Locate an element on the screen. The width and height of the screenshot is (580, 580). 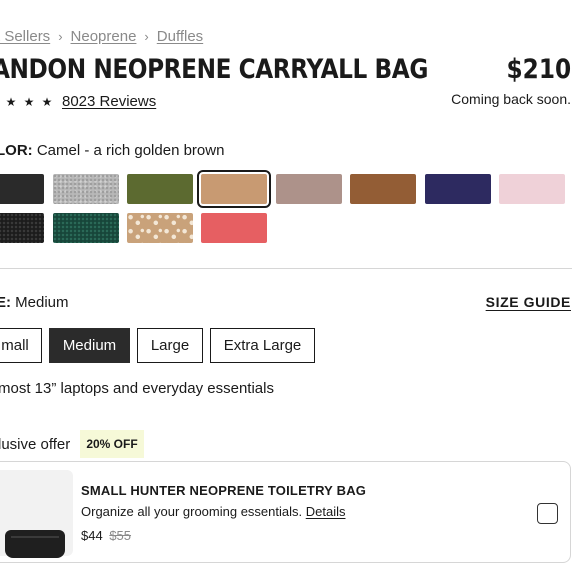
color-swatch-rust-brown is located at coordinates (383, 189).